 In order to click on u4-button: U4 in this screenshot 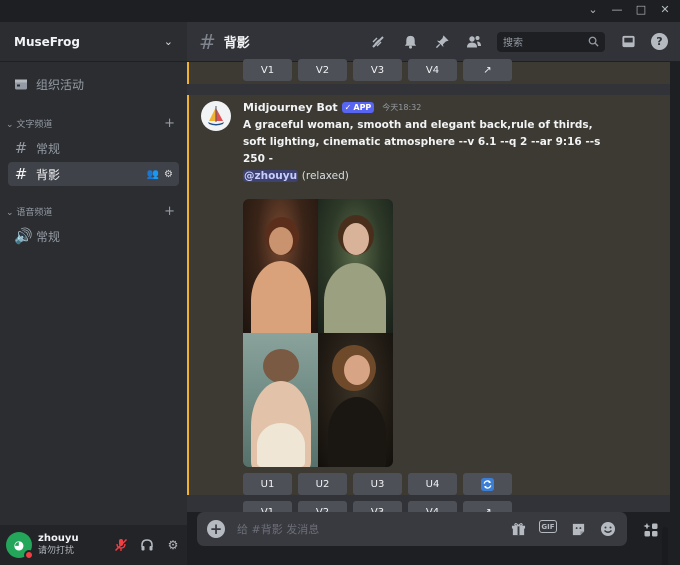, I will do `click(432, 484)`.